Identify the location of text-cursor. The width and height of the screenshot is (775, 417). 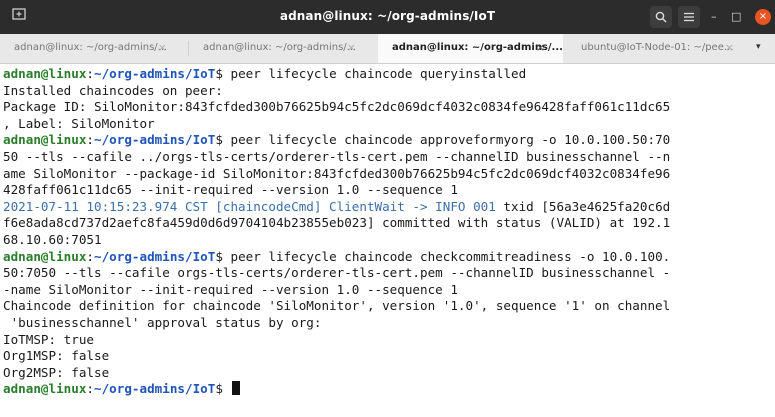
(235, 388).